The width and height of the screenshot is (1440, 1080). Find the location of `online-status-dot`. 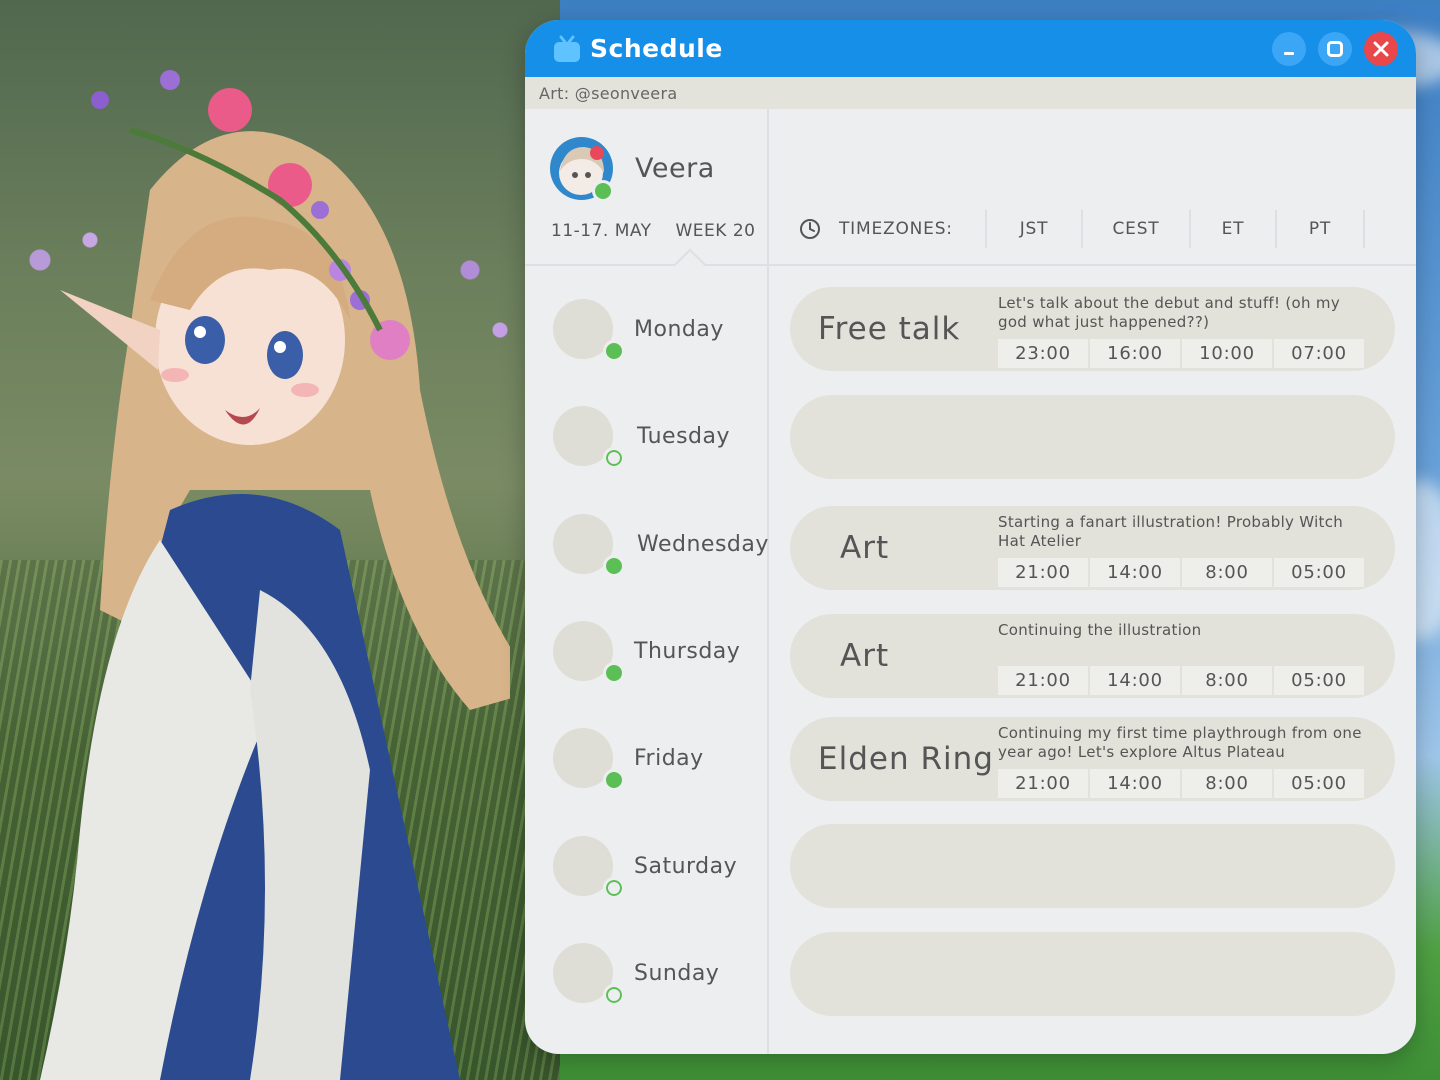

online-status-dot is located at coordinates (603, 191).